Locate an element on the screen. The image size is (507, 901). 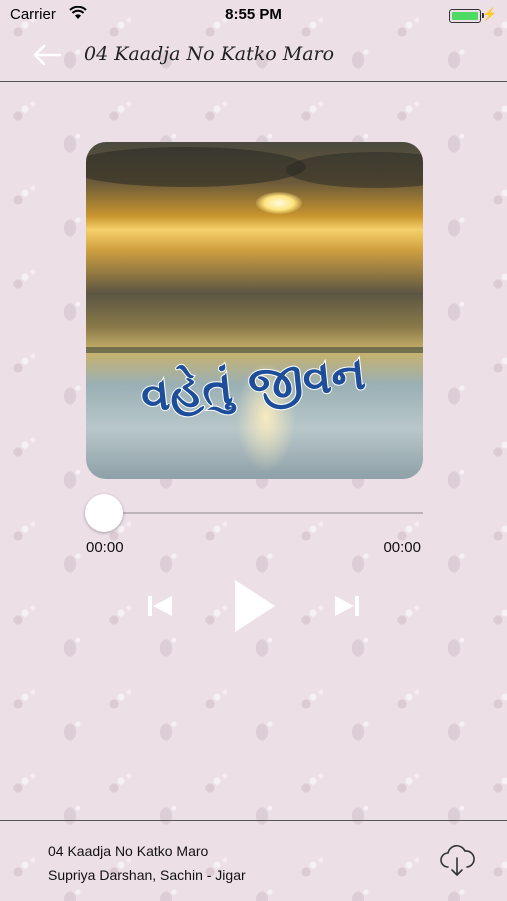
progress-thumb is located at coordinates (104, 513).